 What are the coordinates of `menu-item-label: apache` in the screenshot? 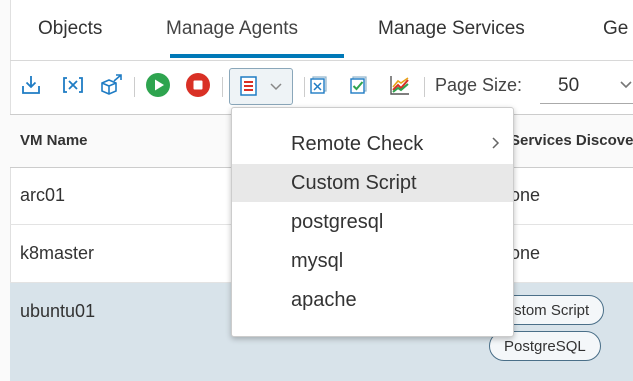 It's located at (324, 300).